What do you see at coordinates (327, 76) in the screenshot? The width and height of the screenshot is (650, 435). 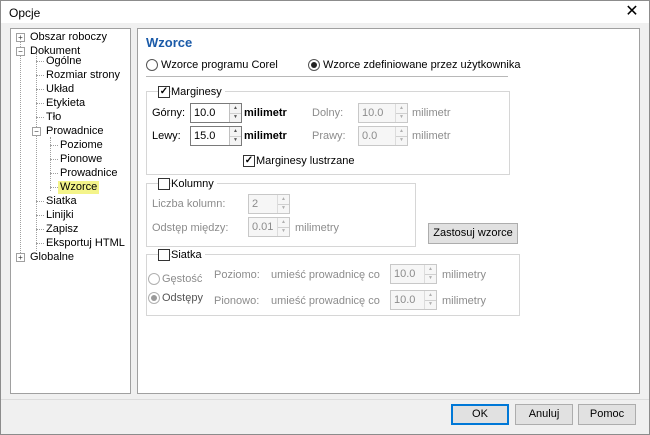 I see `separator` at bounding box center [327, 76].